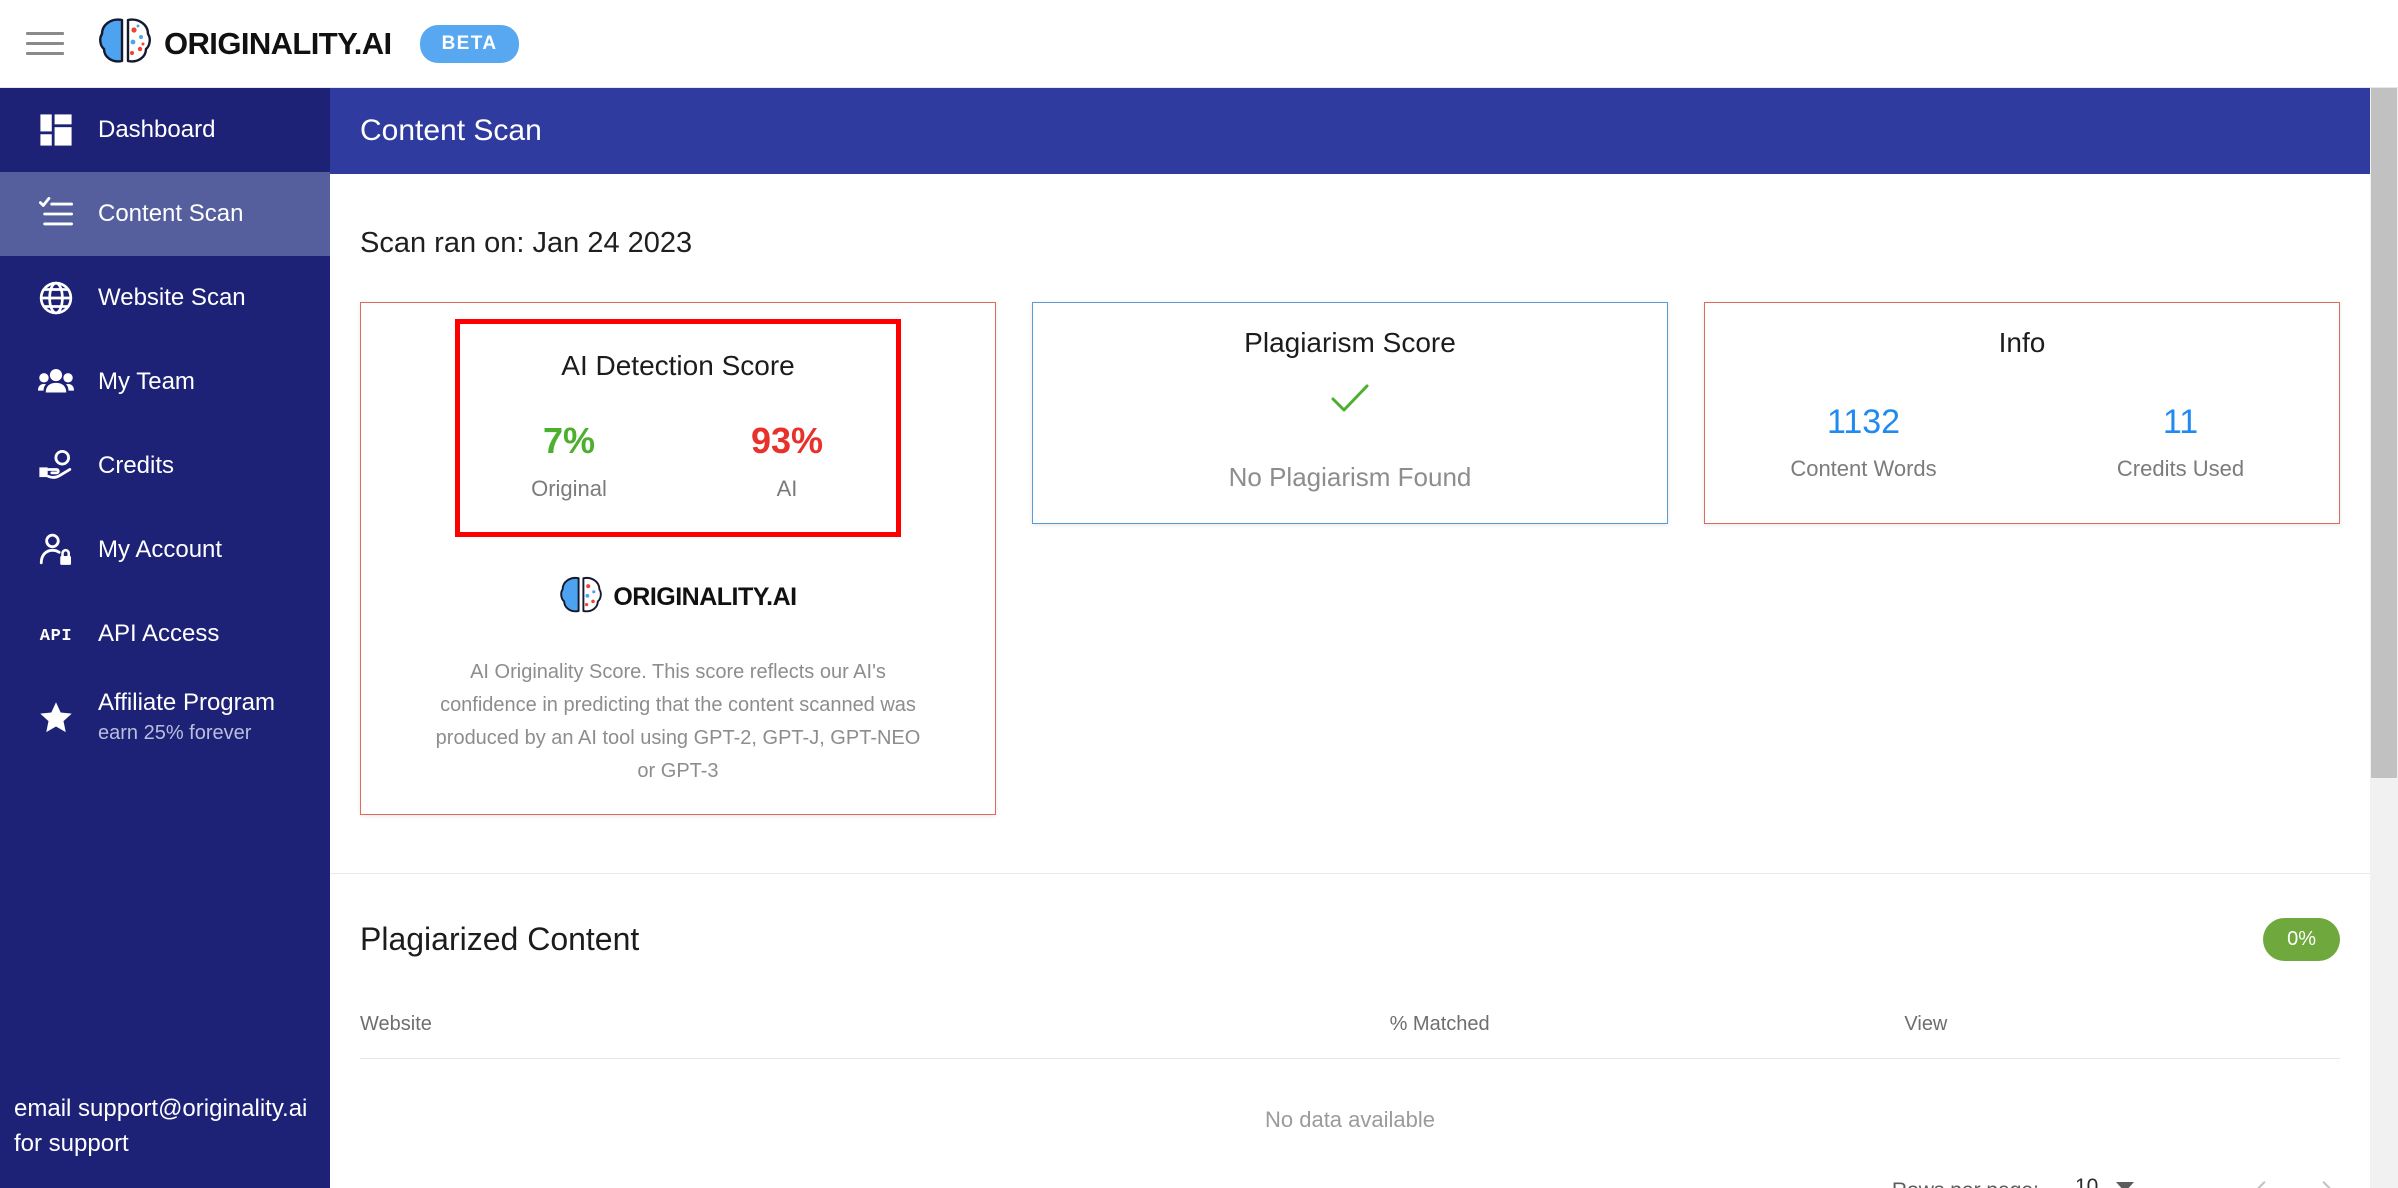 The width and height of the screenshot is (2398, 1188). I want to click on ai-score-block: 93% AI, so click(787, 461).